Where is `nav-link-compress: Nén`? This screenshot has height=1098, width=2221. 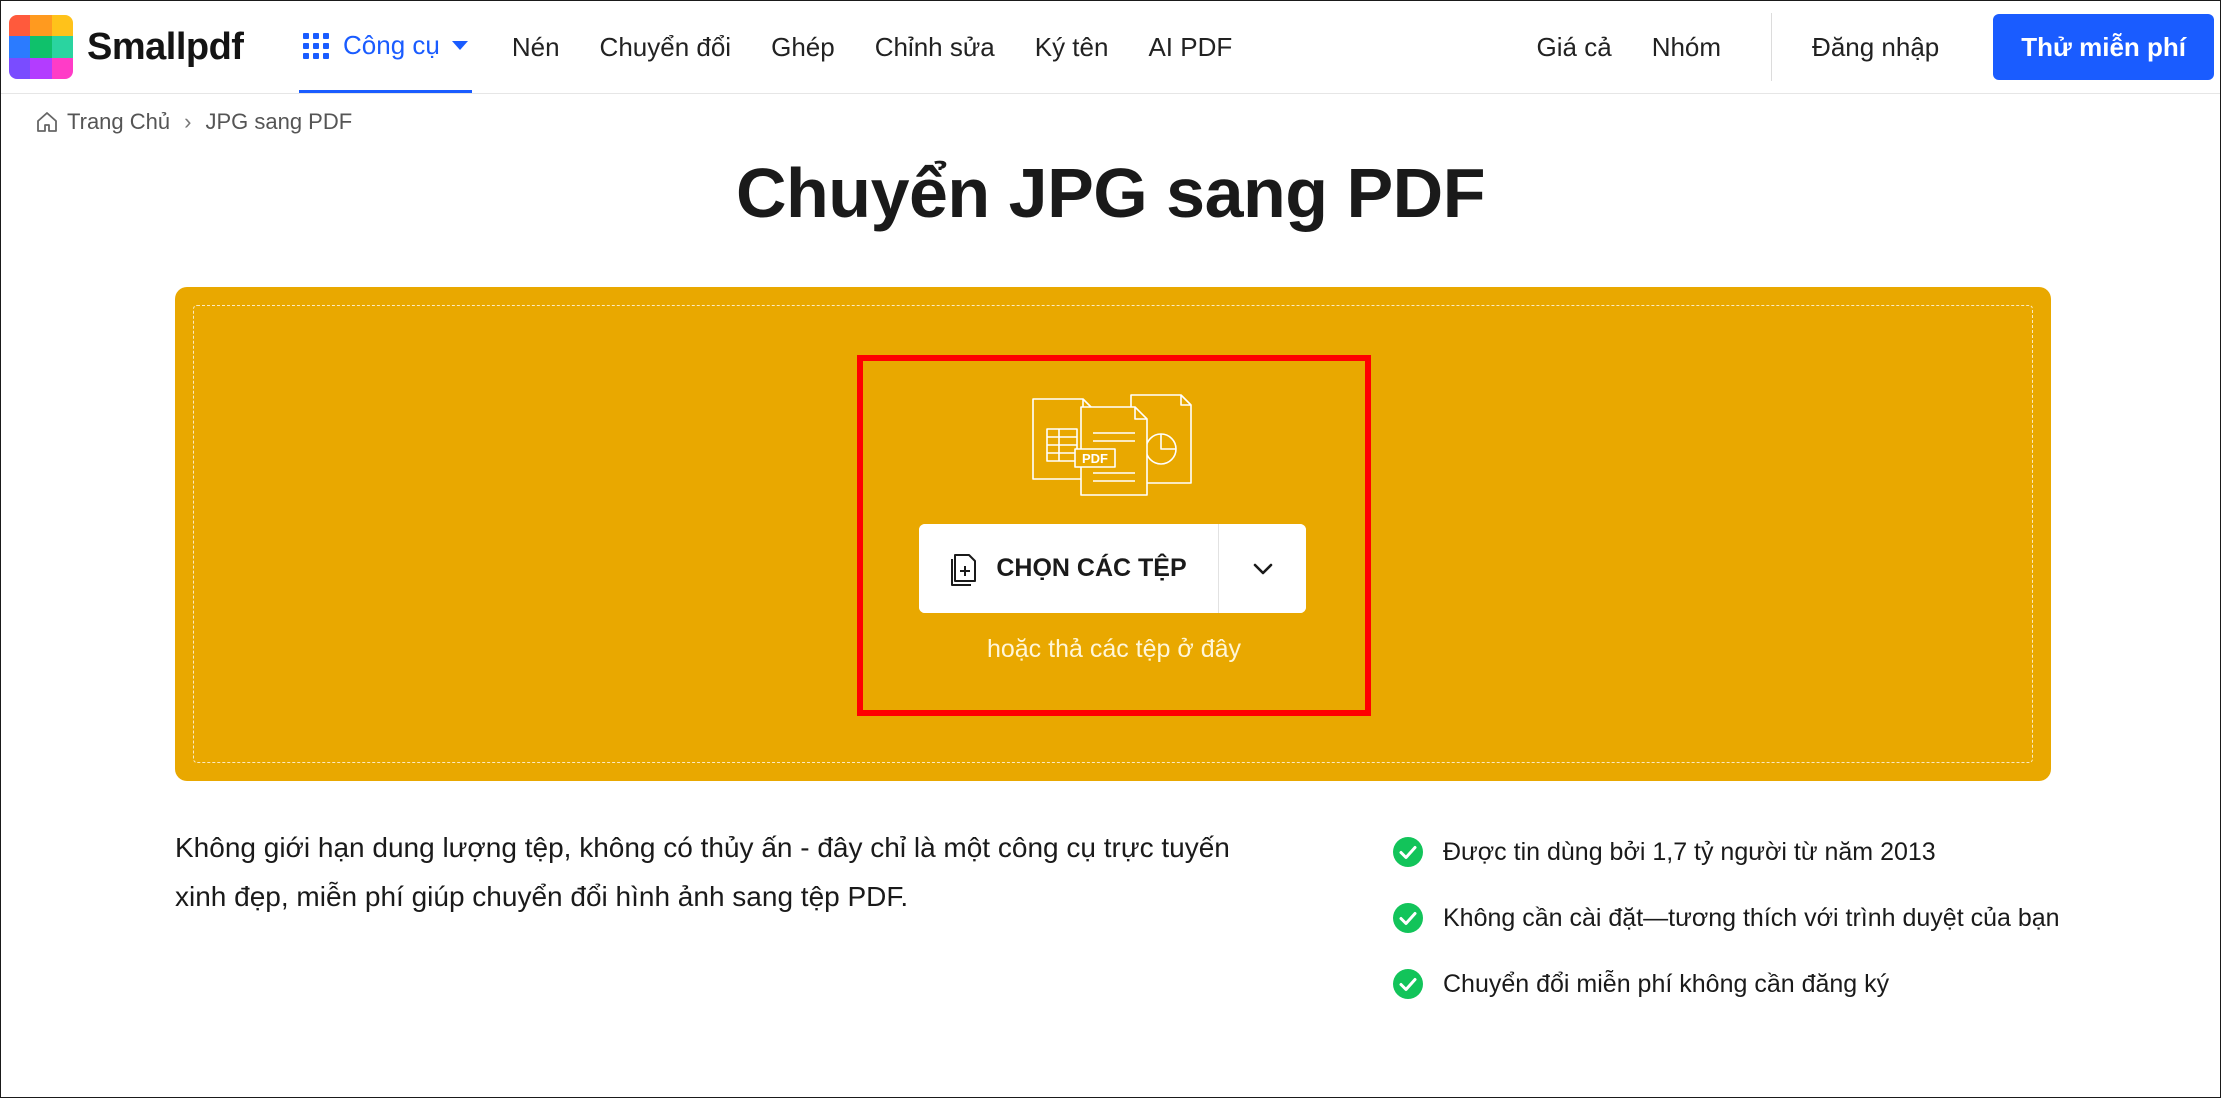
nav-link-compress: Nén is located at coordinates (536, 47).